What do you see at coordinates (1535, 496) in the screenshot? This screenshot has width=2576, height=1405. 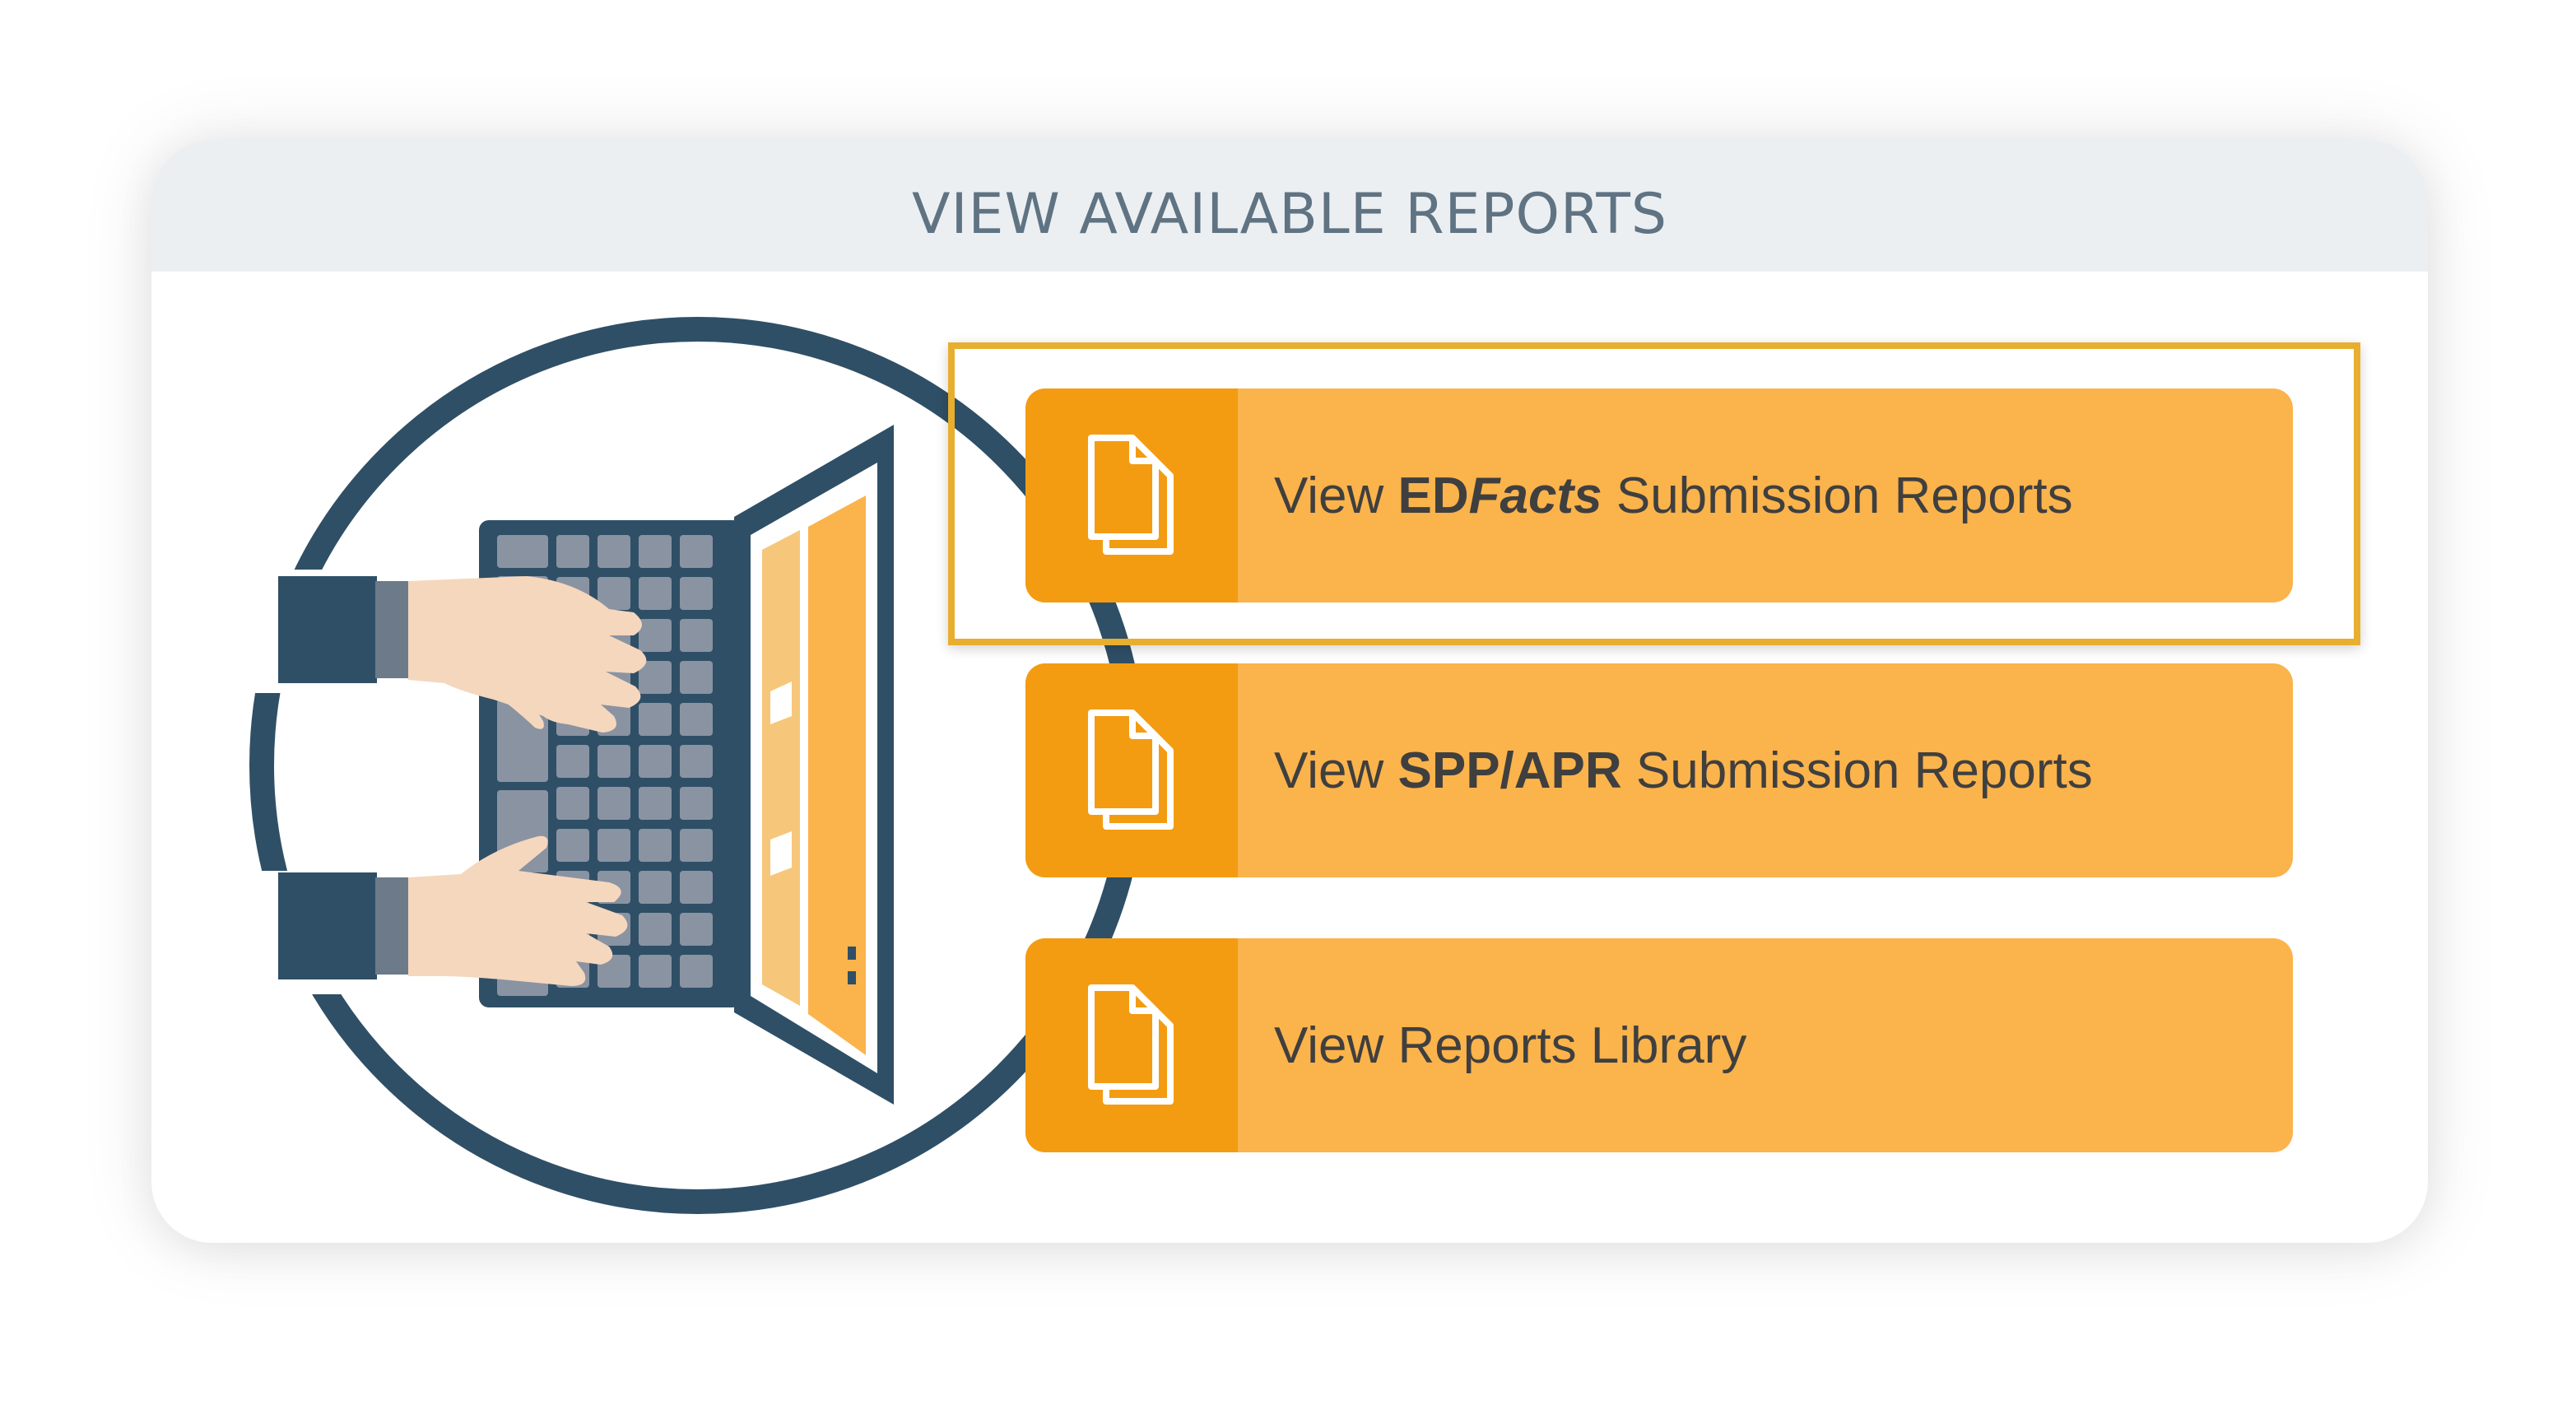 I see `label-bold-italic: Facts` at bounding box center [1535, 496].